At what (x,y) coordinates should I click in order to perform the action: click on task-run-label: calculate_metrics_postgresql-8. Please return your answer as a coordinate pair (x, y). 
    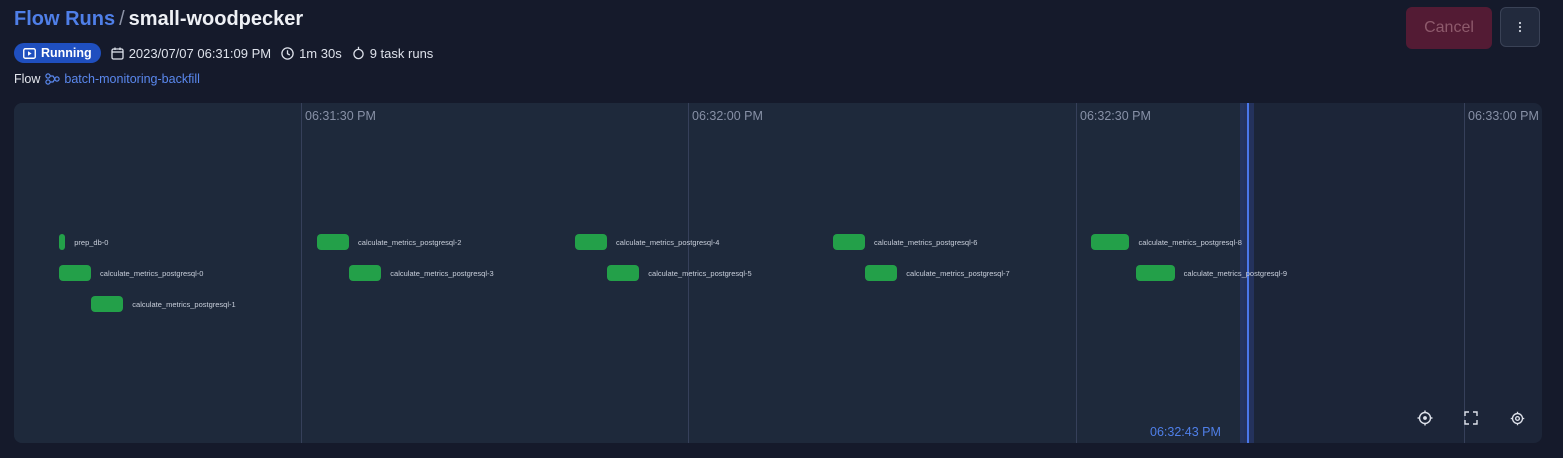
    Looking at the image, I should click on (1190, 242).